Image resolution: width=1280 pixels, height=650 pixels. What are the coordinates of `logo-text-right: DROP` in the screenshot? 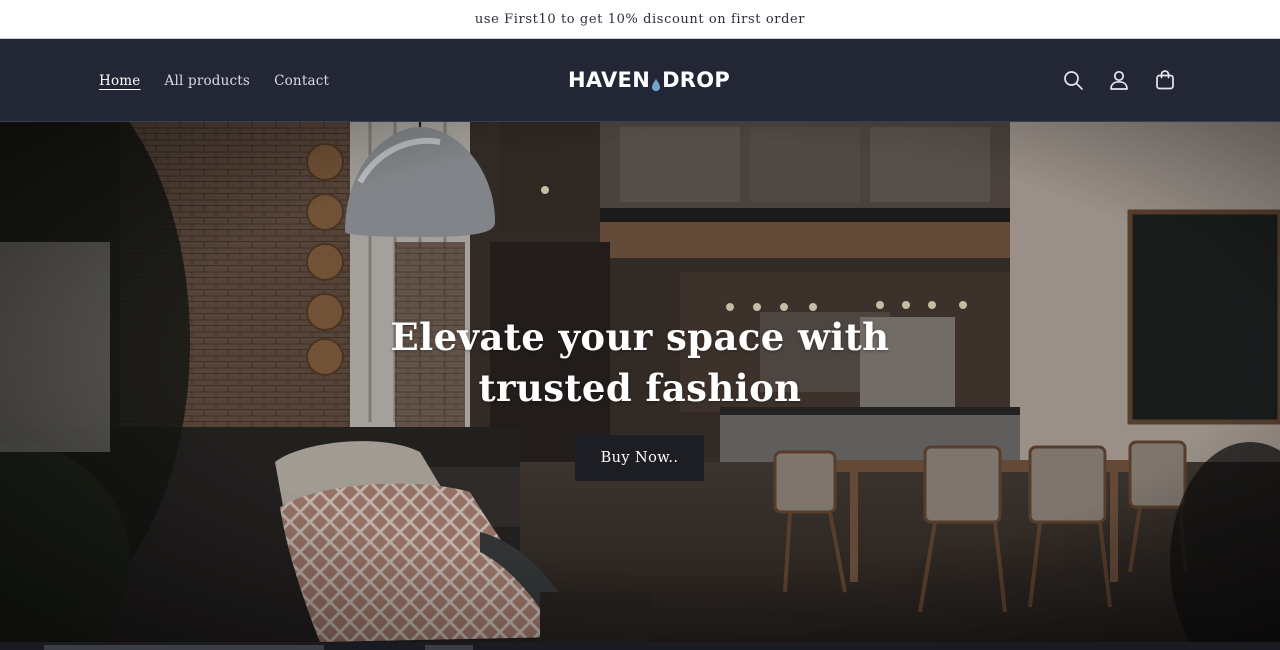 It's located at (696, 80).